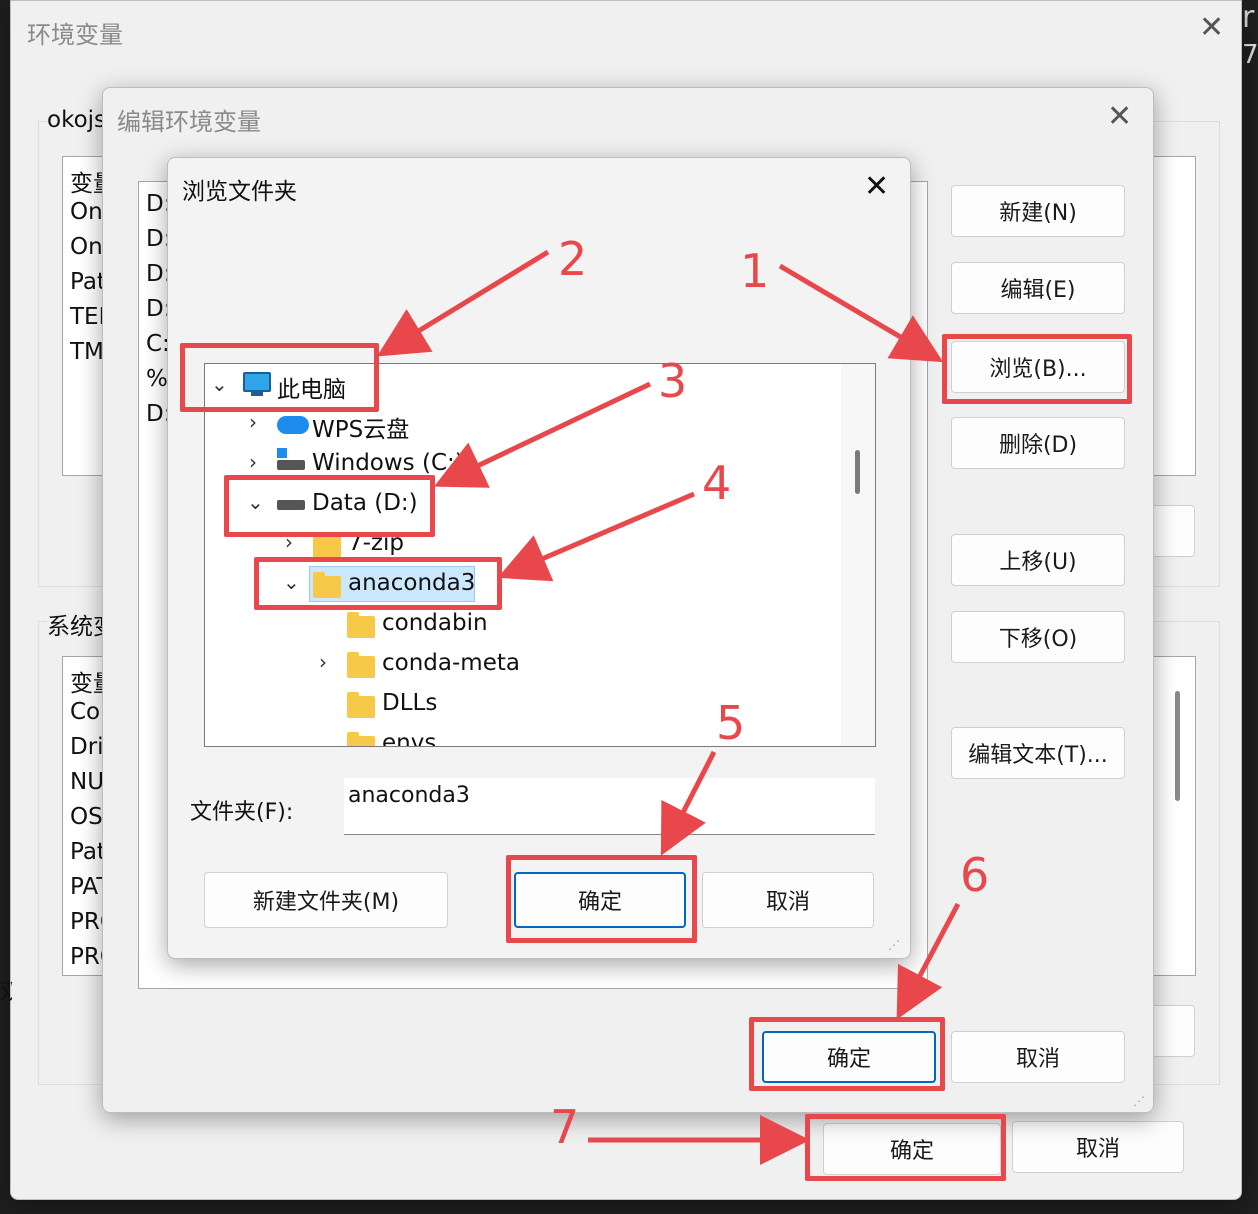 This screenshot has height=1214, width=1258. I want to click on tree-item-dlls: DLLs, so click(409, 703).